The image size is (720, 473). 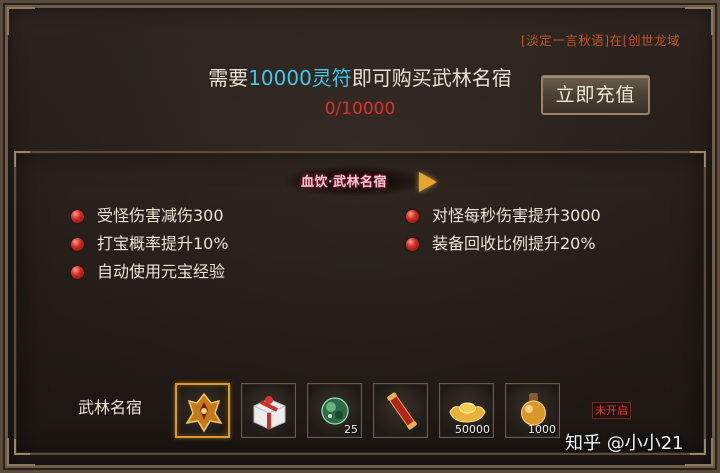 What do you see at coordinates (624, 443) in the screenshot?
I see `watermark: 知乎 @小小21` at bounding box center [624, 443].